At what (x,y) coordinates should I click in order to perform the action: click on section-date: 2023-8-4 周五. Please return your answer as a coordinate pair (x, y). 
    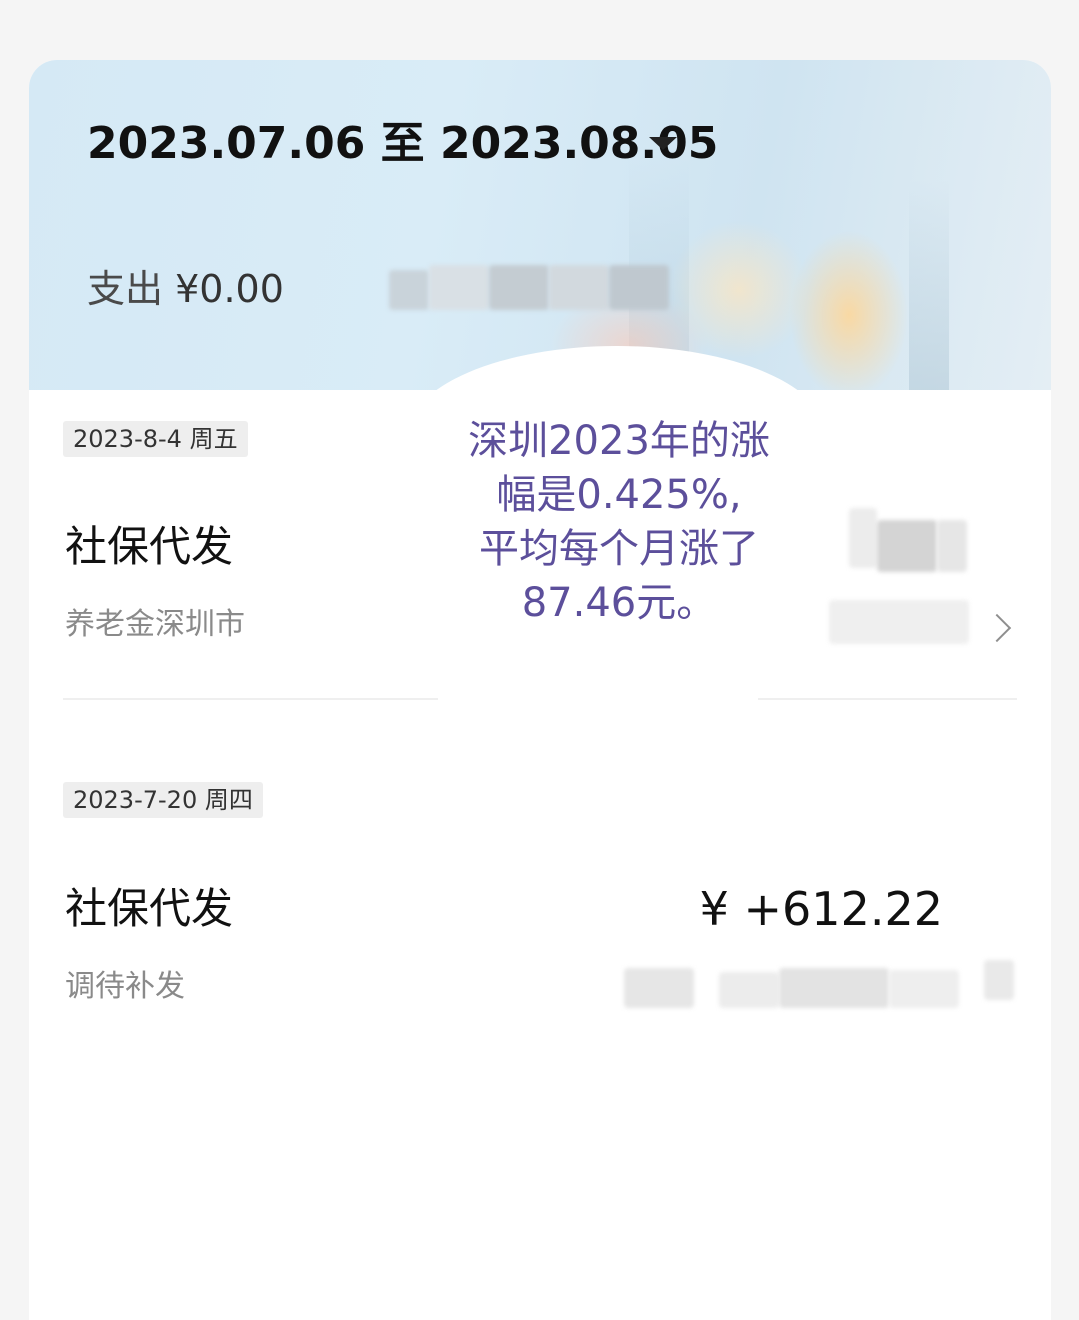
    Looking at the image, I should click on (155, 439).